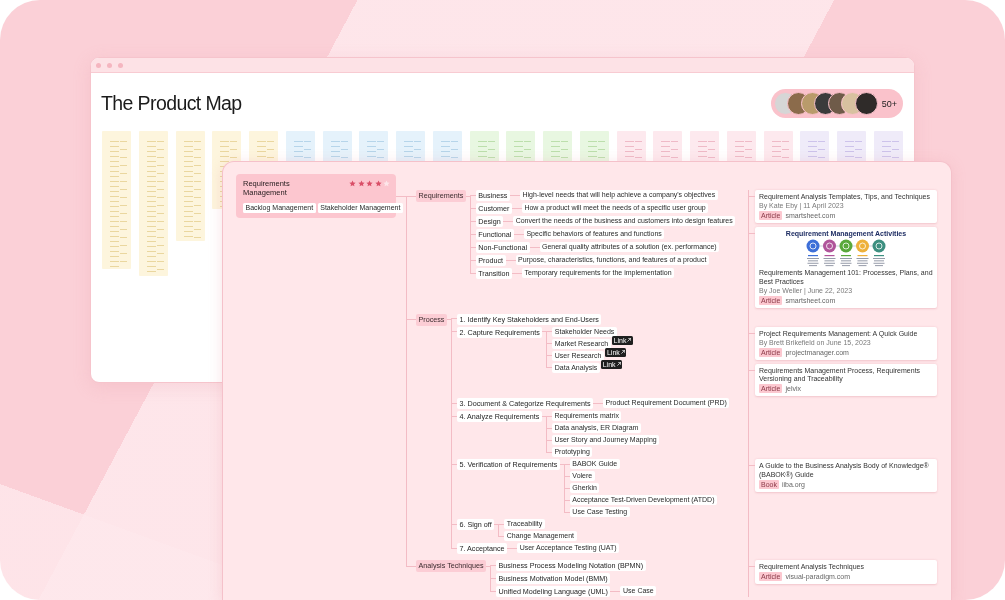 The height and width of the screenshot is (600, 1005). I want to click on contributors-count: 50+, so click(889, 103).